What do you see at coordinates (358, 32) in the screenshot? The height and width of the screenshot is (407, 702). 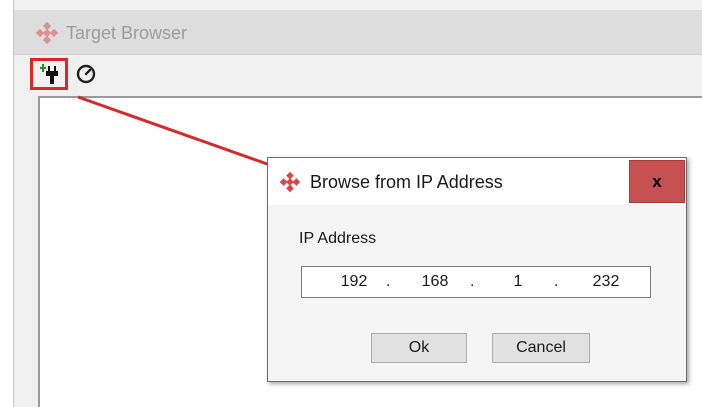 I see `target-browser-titlebar: Target Browser` at bounding box center [358, 32].